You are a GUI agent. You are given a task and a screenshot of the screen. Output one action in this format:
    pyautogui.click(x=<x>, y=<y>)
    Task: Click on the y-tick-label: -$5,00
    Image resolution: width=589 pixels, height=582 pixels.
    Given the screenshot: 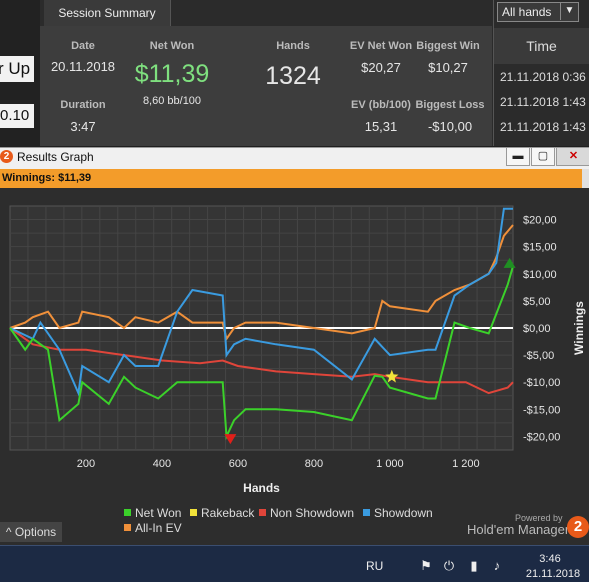 What is the action you would take?
    pyautogui.click(x=538, y=356)
    